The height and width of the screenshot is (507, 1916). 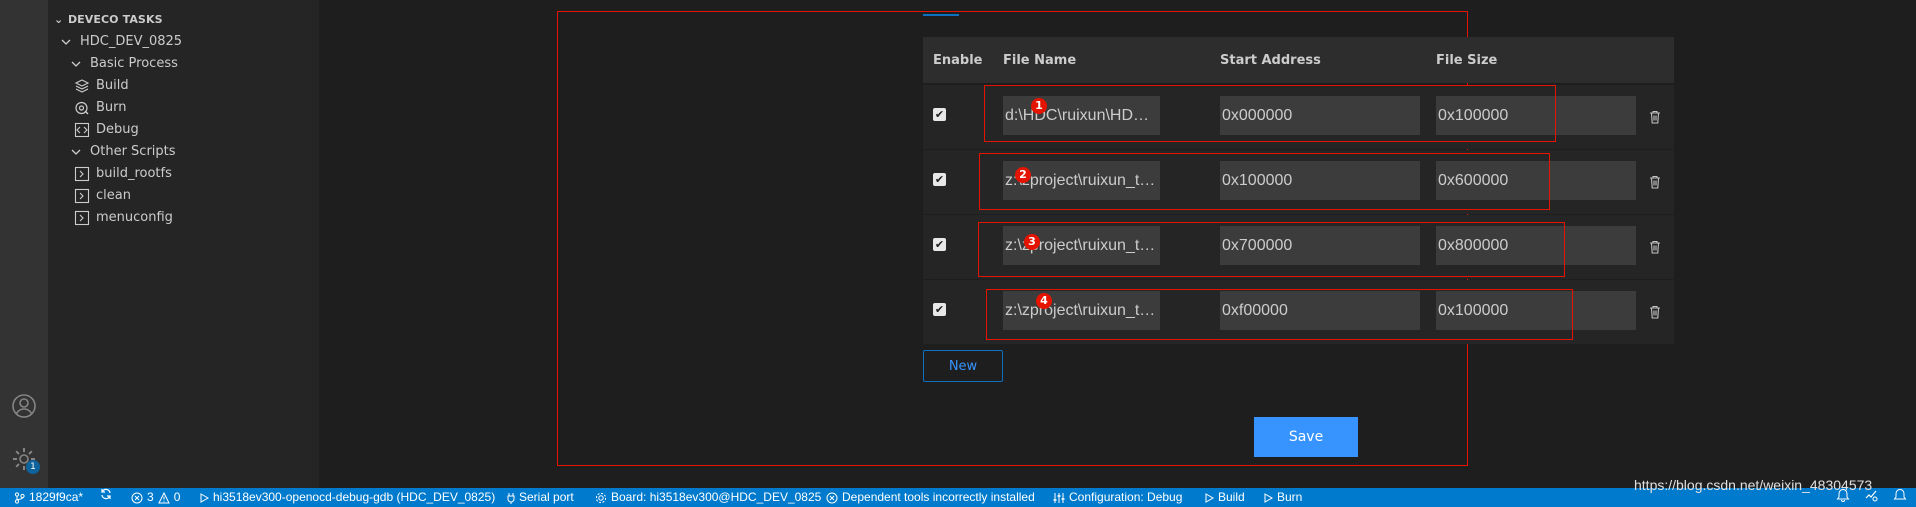 I want to click on task-label: menuconfig, so click(x=134, y=217).